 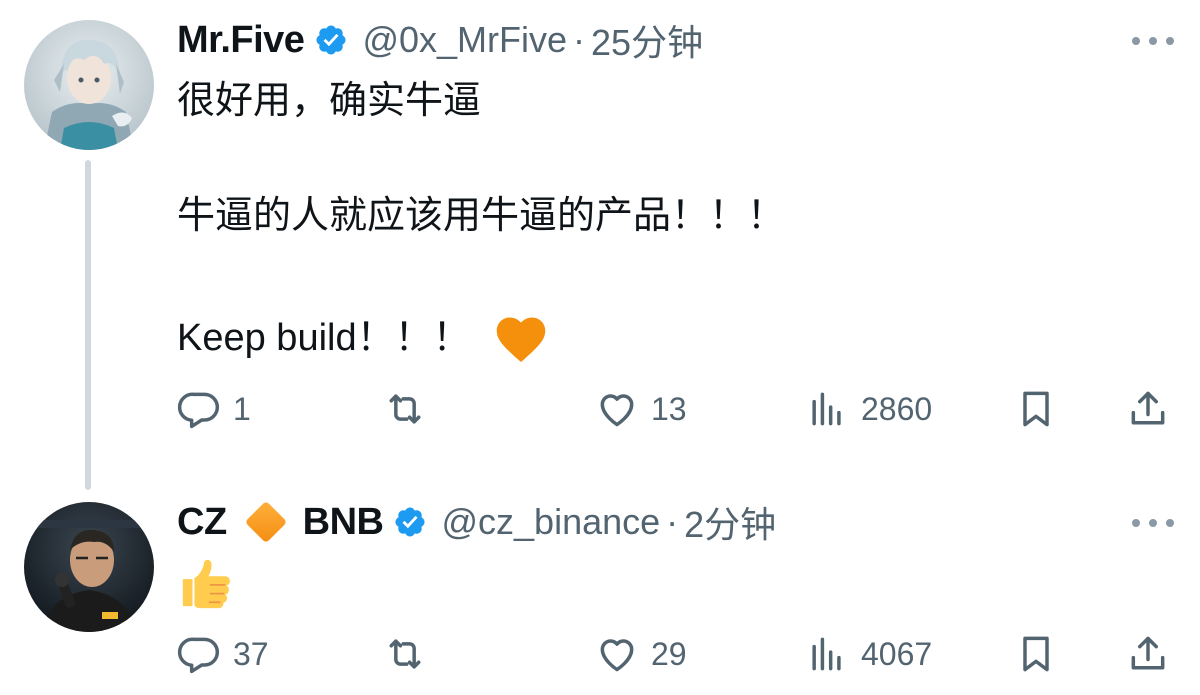 I want to click on thumbs-up-emoji-icon, so click(x=206, y=582).